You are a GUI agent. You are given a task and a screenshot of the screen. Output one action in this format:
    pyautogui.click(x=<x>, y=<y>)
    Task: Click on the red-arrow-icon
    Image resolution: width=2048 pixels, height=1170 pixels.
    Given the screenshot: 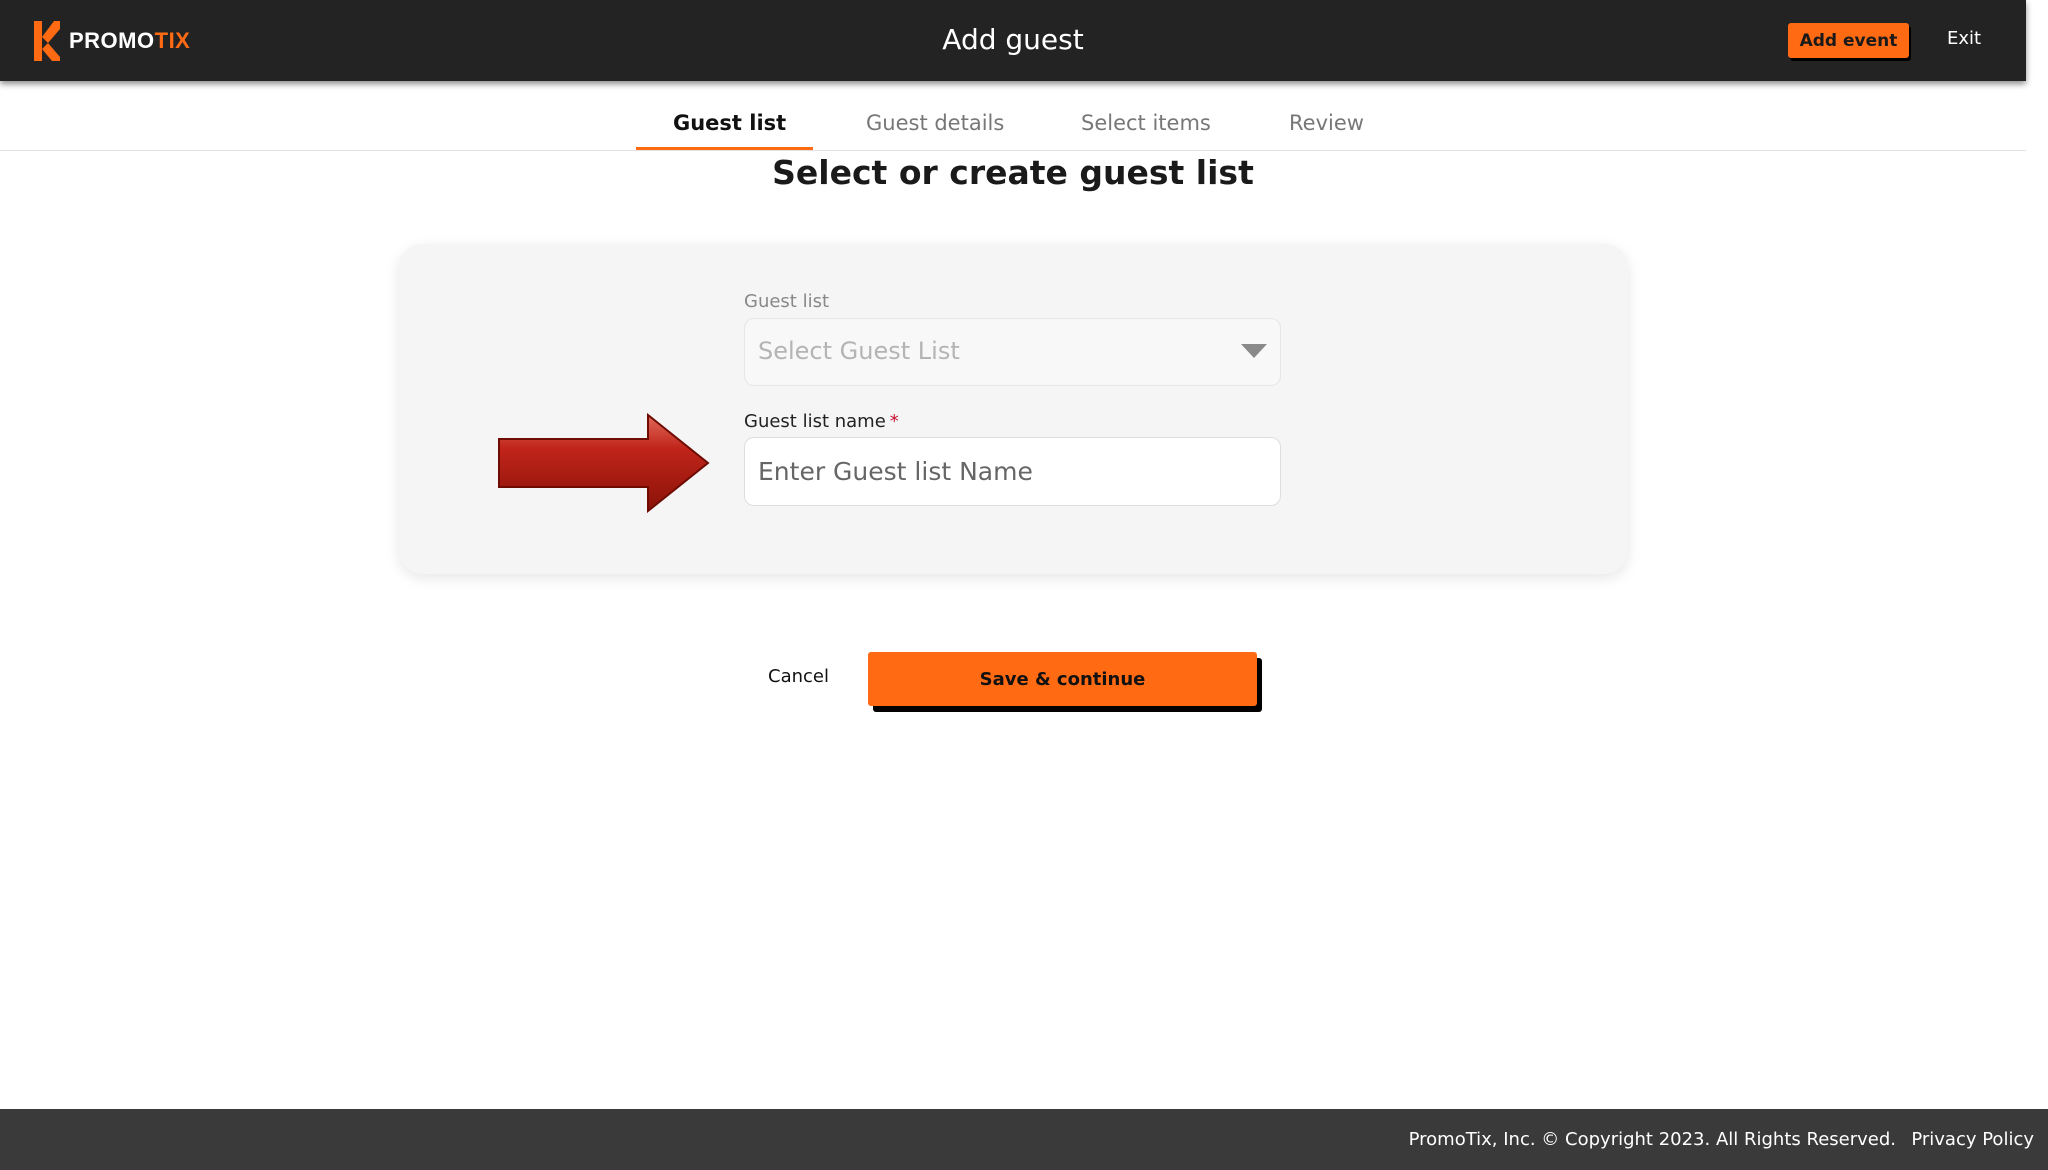 What is the action you would take?
    pyautogui.click(x=604, y=463)
    